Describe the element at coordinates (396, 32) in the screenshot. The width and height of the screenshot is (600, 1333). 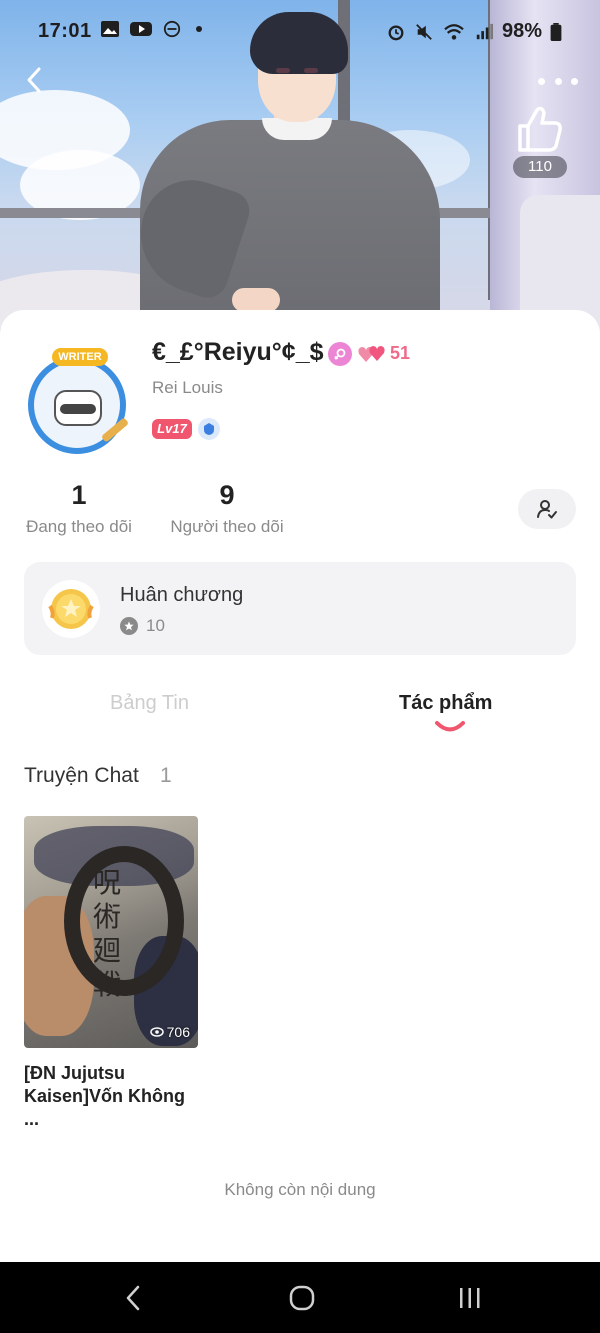
I see `alarm-icon` at that location.